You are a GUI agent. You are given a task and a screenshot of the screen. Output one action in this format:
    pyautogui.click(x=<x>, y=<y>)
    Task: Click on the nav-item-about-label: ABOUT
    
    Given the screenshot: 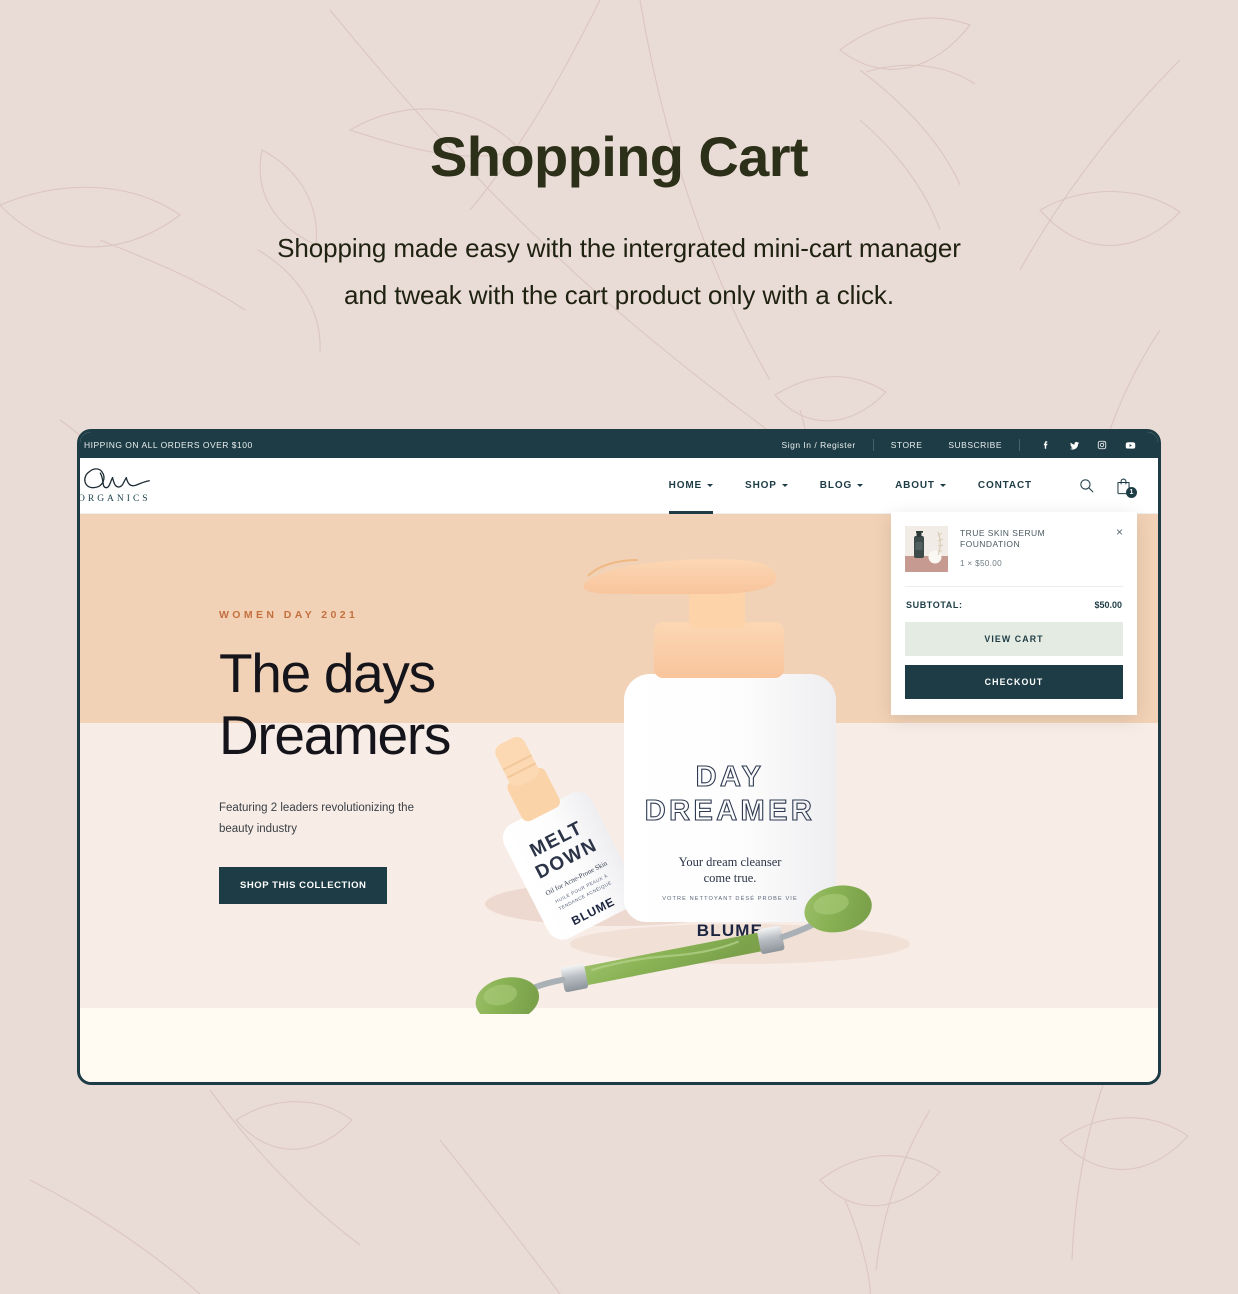 What is the action you would take?
    pyautogui.click(x=915, y=485)
    